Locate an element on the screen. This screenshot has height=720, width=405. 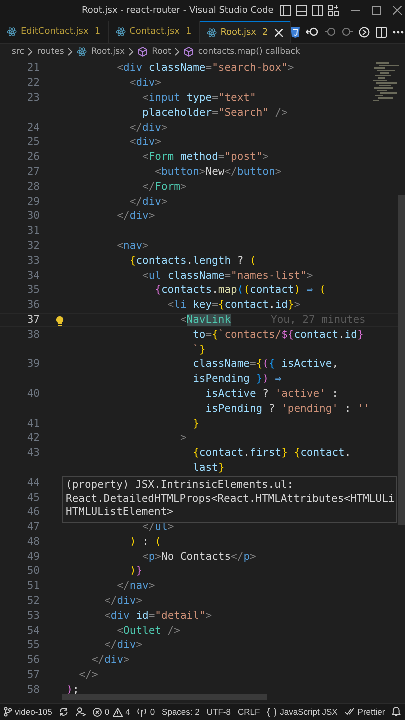
line-number: 48 is located at coordinates (33, 542).